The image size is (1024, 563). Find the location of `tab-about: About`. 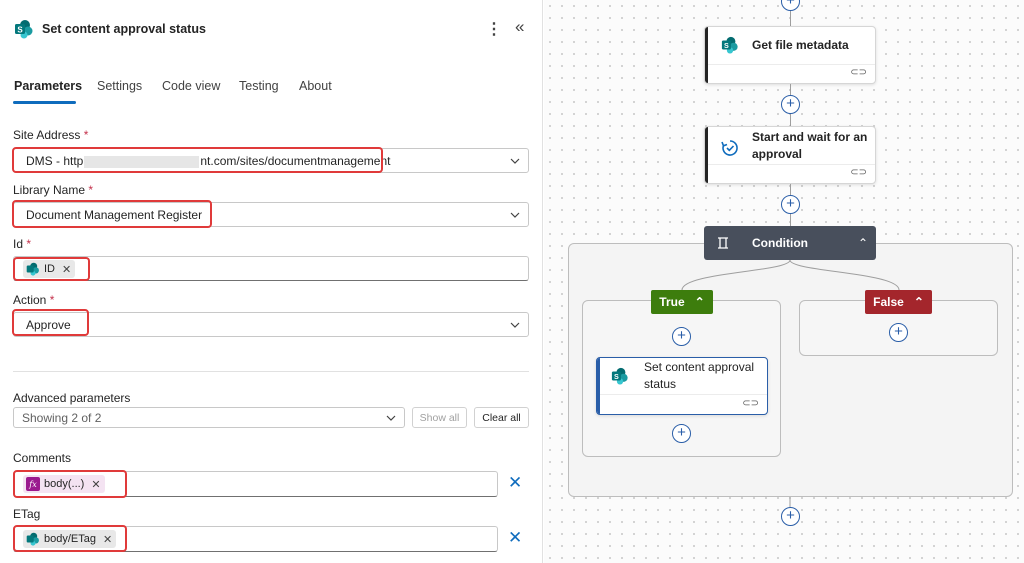

tab-about: About is located at coordinates (315, 86).